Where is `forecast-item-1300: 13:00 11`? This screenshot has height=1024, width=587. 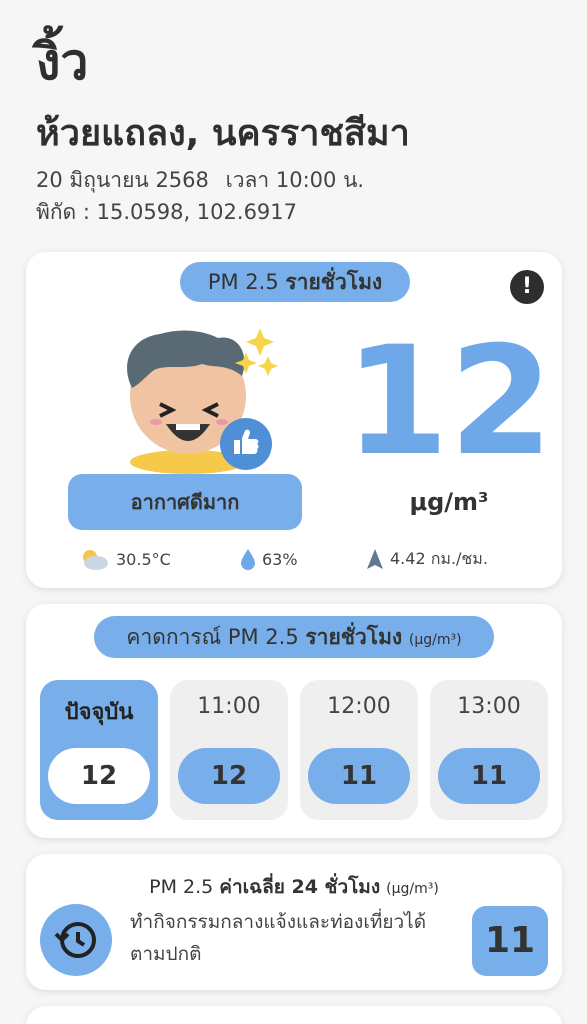
forecast-item-1300: 13:00 11 is located at coordinates (489, 750).